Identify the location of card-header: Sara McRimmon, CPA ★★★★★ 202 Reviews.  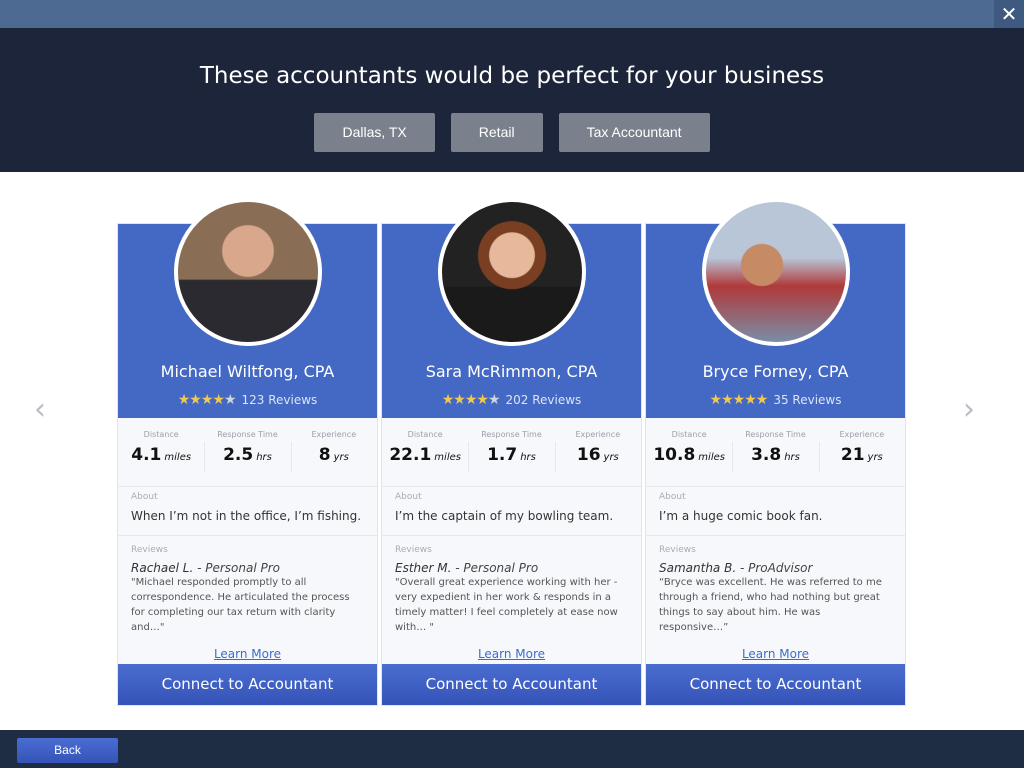
(511, 308).